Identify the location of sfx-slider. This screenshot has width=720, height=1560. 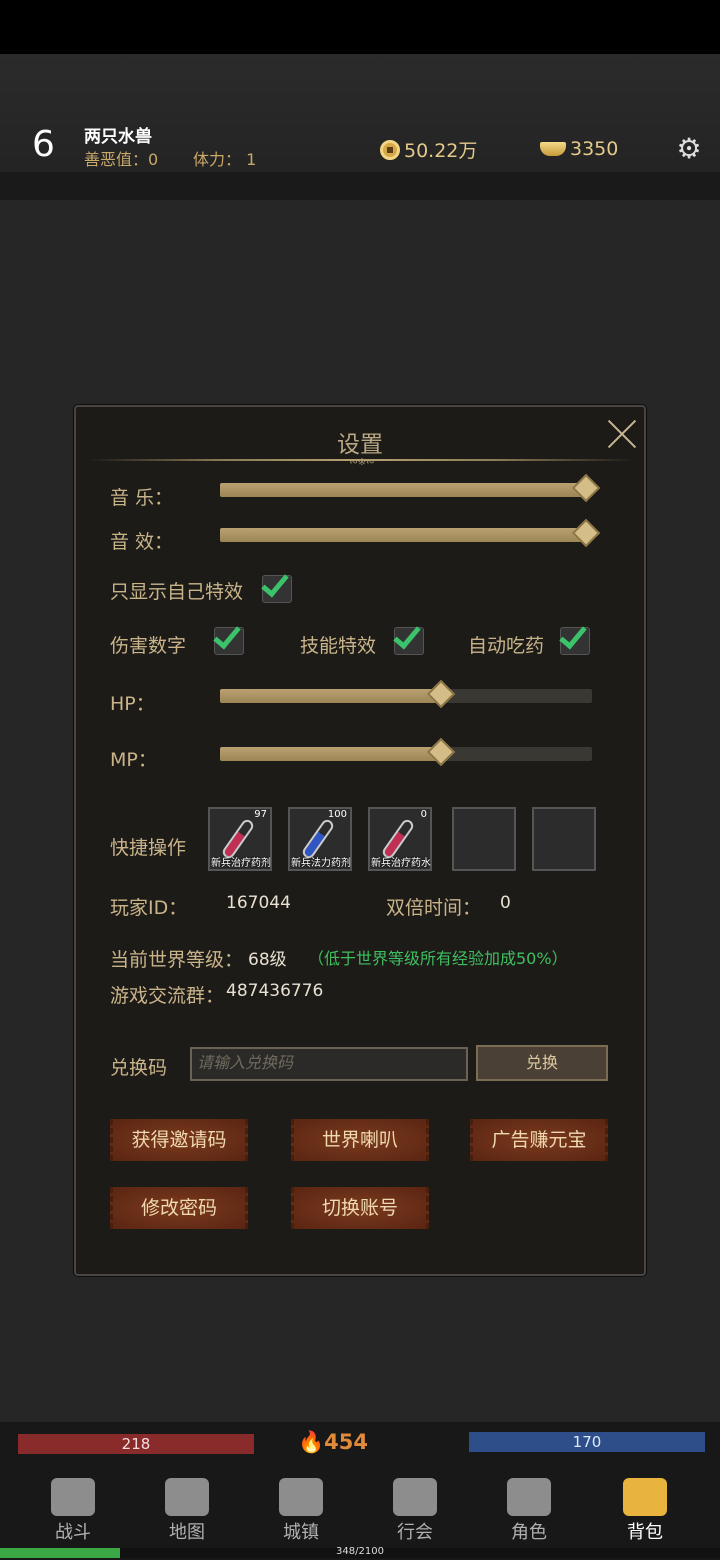
(410, 533).